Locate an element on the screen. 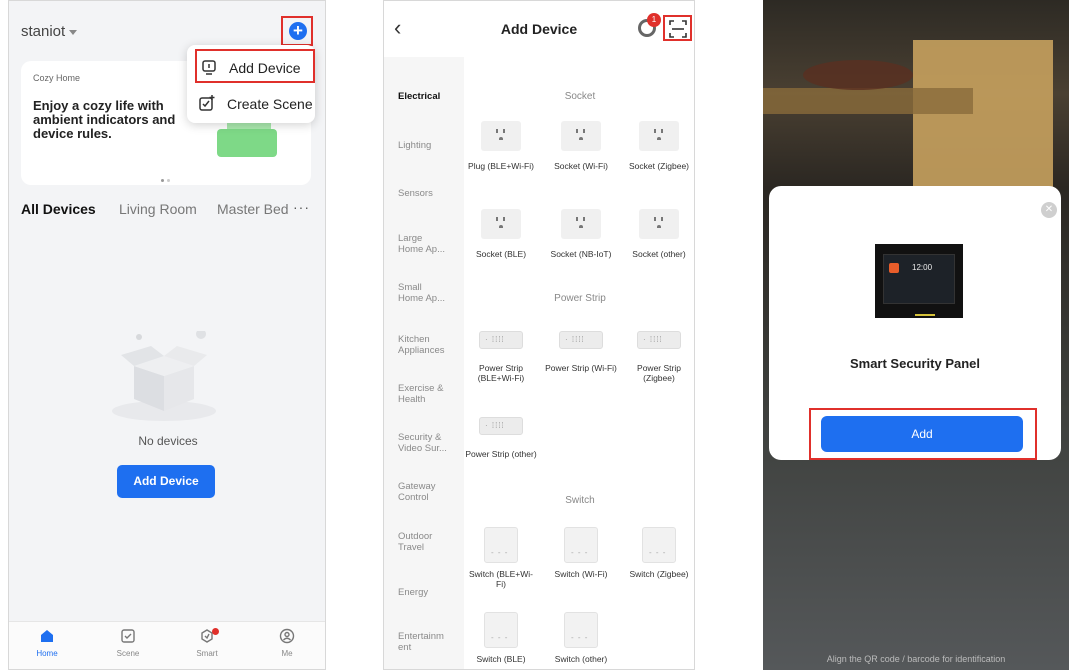 The height and width of the screenshot is (670, 1069). device-tile: Power Strip (other) is located at coordinates (501, 435).